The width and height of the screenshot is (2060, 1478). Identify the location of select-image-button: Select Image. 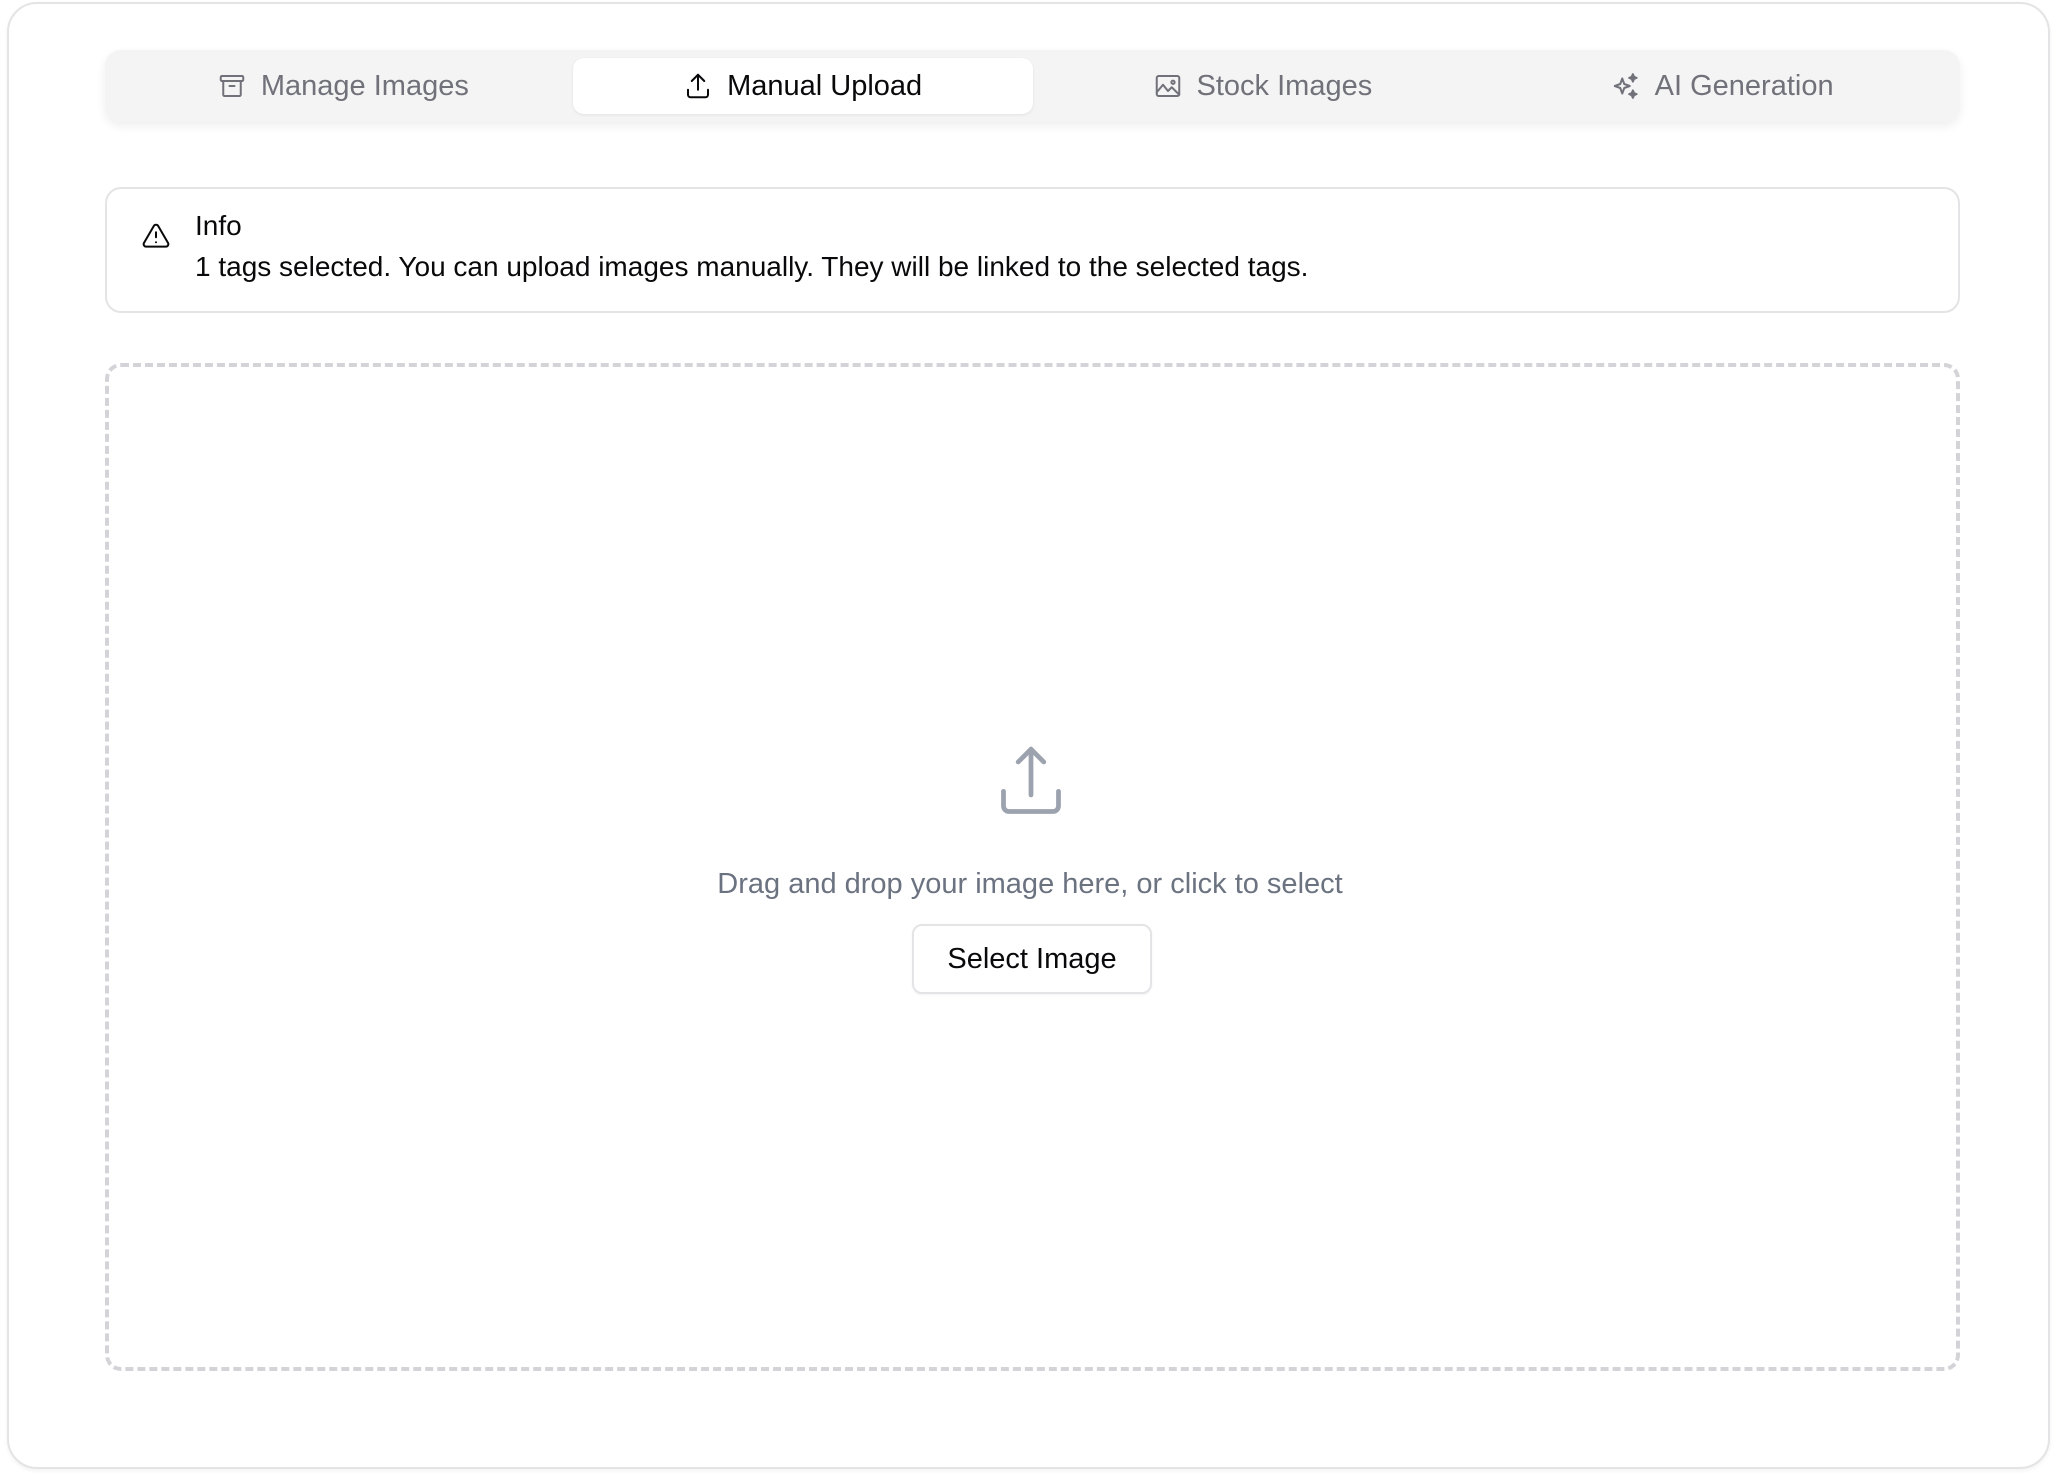
(1032, 959).